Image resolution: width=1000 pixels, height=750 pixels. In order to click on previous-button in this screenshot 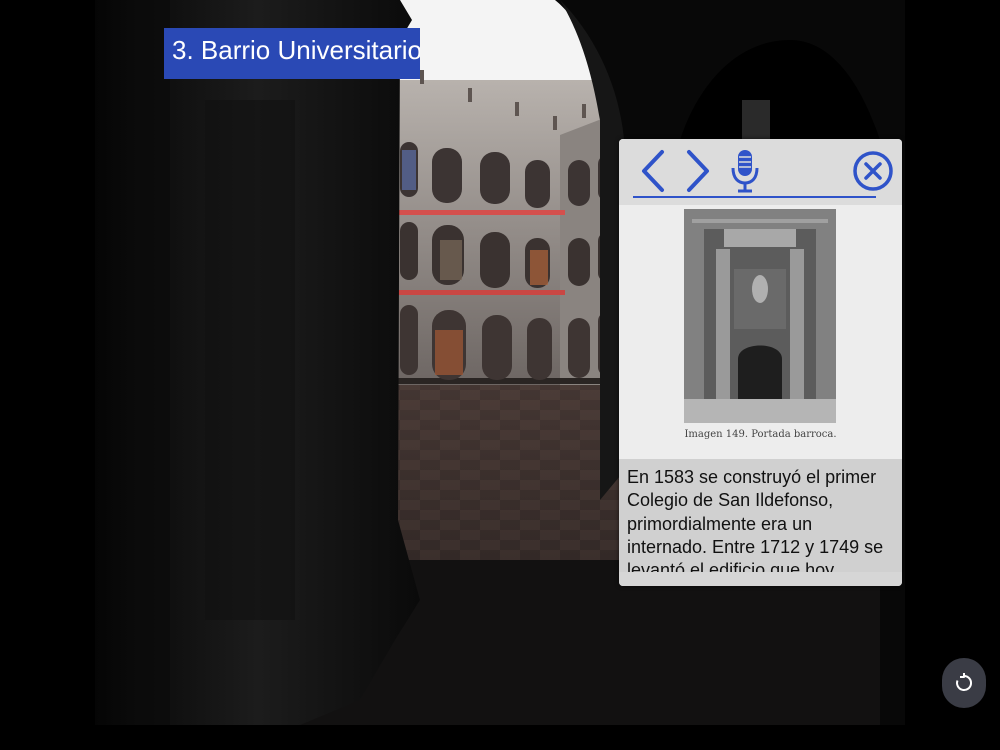, I will do `click(653, 171)`.